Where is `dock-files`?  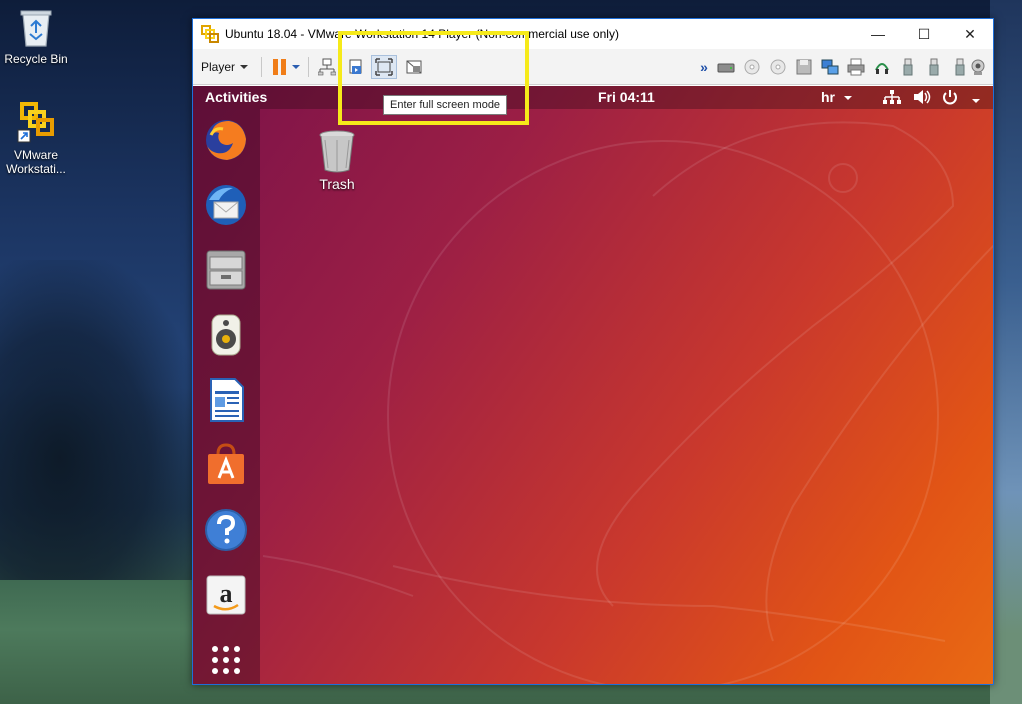
dock-files is located at coordinates (226, 270).